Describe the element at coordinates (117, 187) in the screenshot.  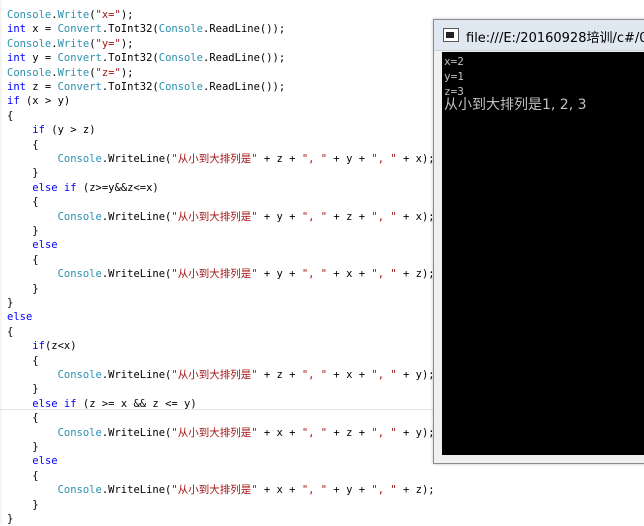
I see `code-token: (z>=y&&z<=x)` at that location.